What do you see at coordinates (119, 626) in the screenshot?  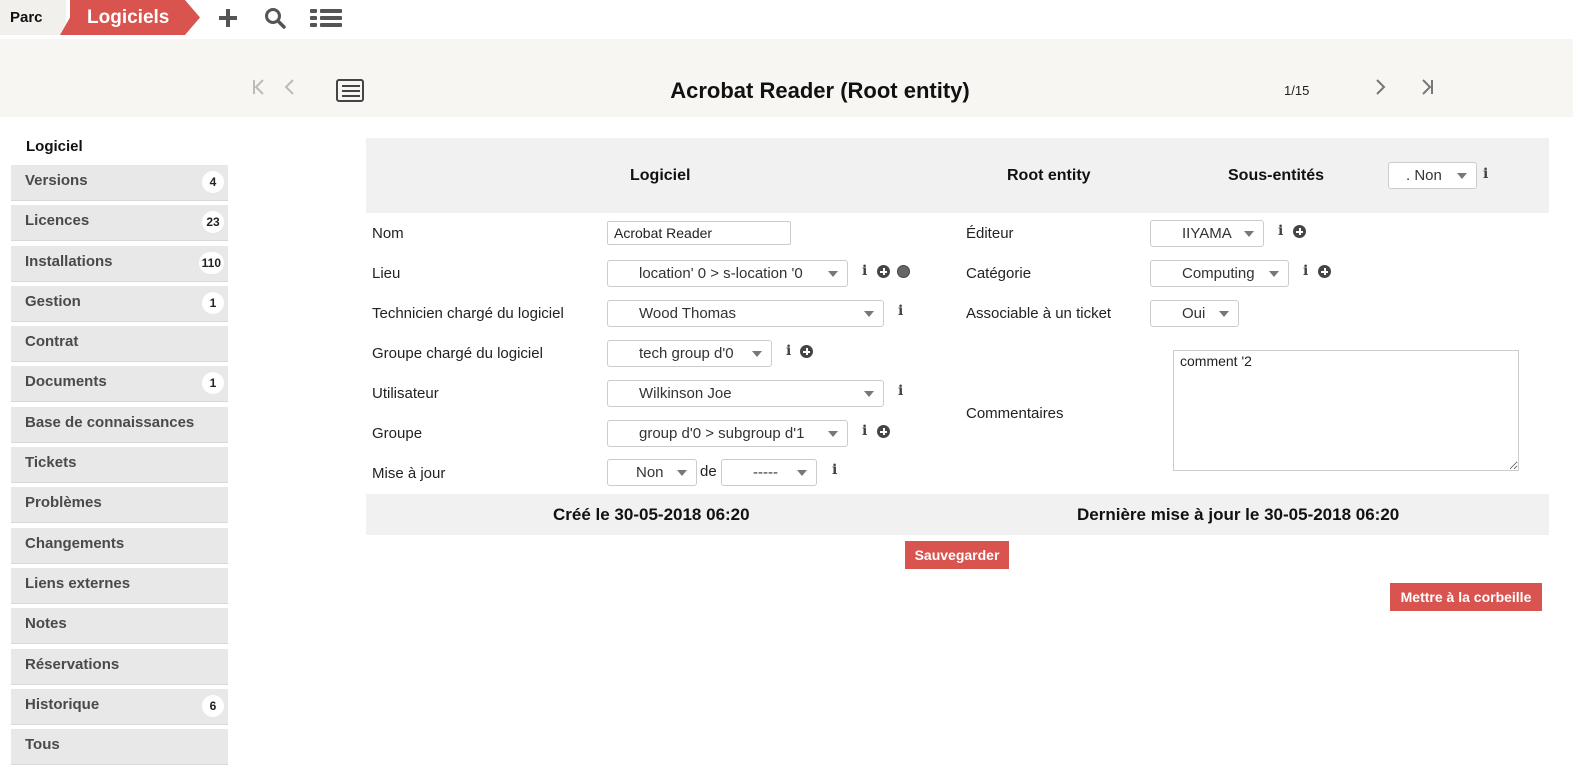 I see `sidebar-item-notes: Notes` at bounding box center [119, 626].